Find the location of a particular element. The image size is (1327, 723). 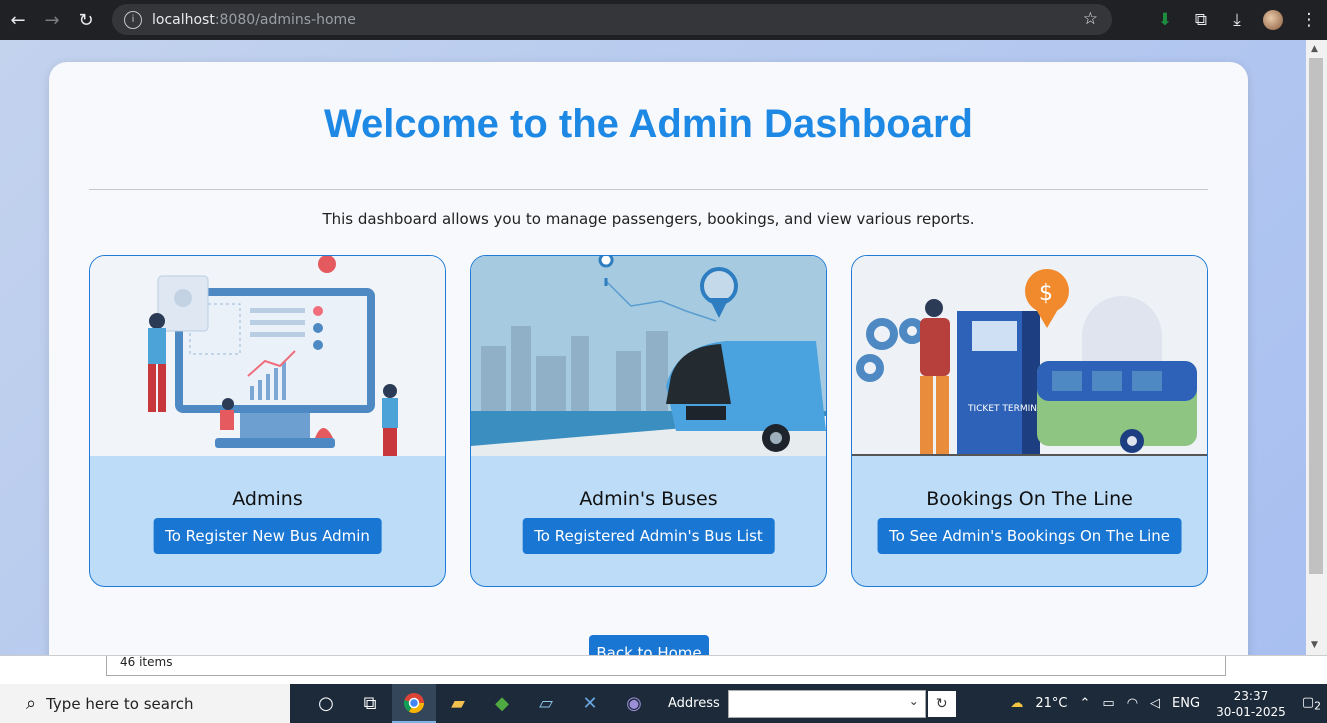

url-host: localhost is located at coordinates (183, 19).